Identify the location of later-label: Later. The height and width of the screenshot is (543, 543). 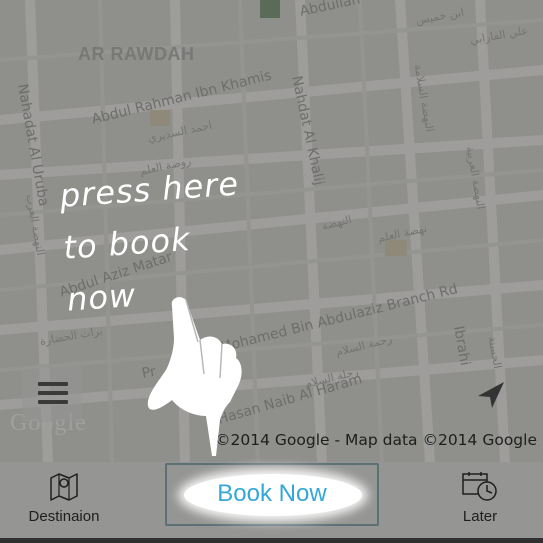
(480, 516).